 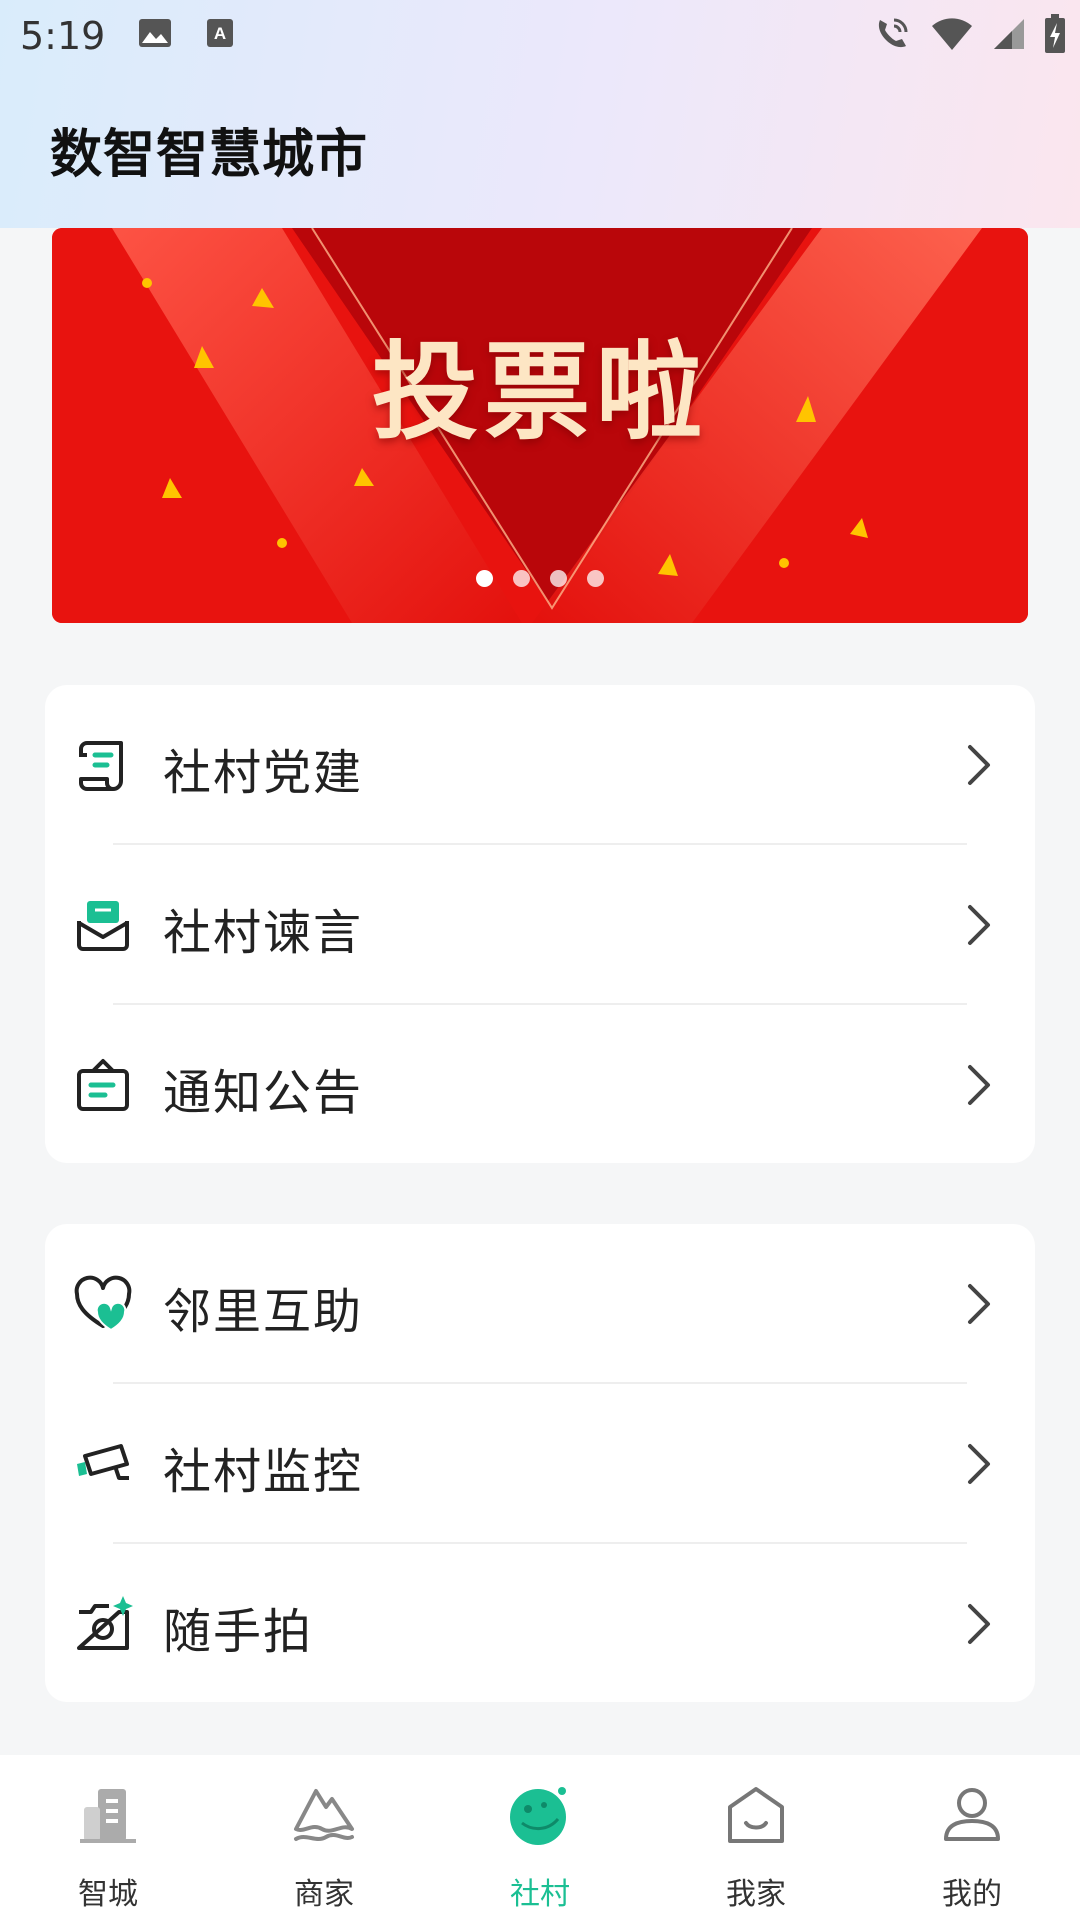 I want to click on scroll-icon, so click(x=101, y=766).